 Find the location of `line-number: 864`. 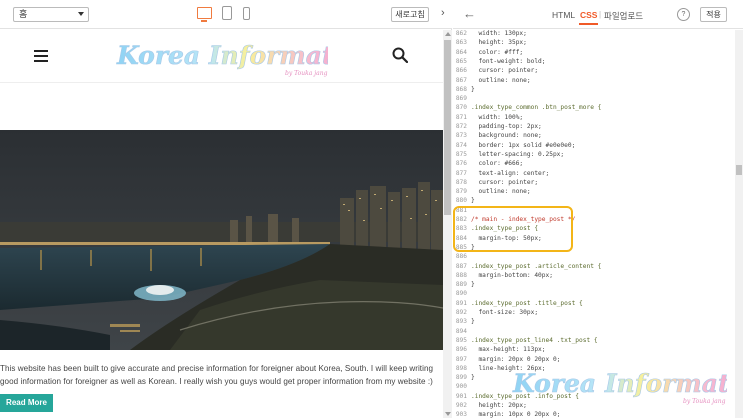

line-number: 864 is located at coordinates (461, 52).